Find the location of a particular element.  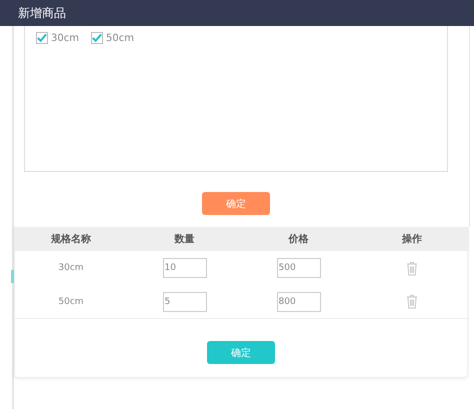

table-cell: 50cm is located at coordinates (71, 301).